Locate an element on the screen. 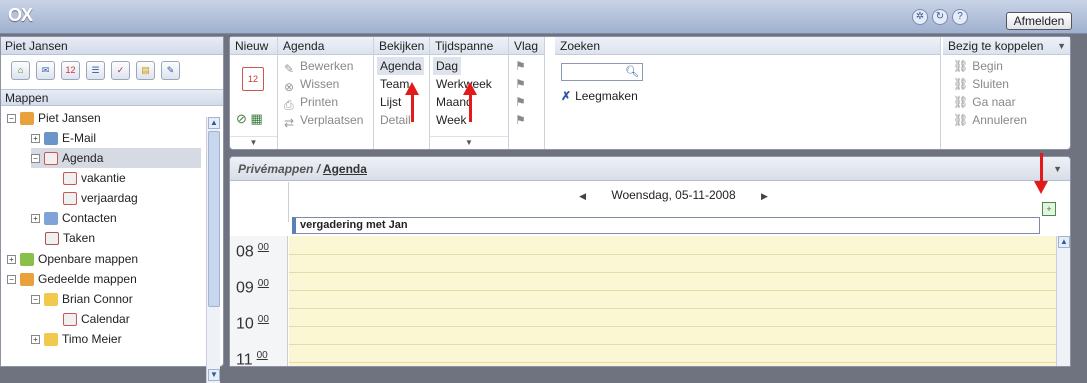 This screenshot has height=383, width=1087. tree-item-brian-connor: − Brian Connor is located at coordinates (82, 299).